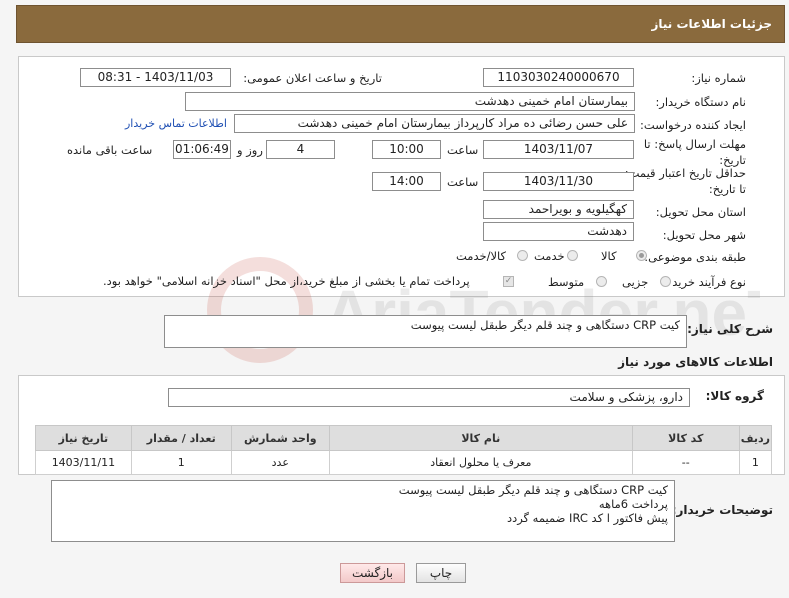 This screenshot has width=789, height=598. Describe the element at coordinates (700, 212) in the screenshot. I see `province-label: استان محل تحویل:` at that location.